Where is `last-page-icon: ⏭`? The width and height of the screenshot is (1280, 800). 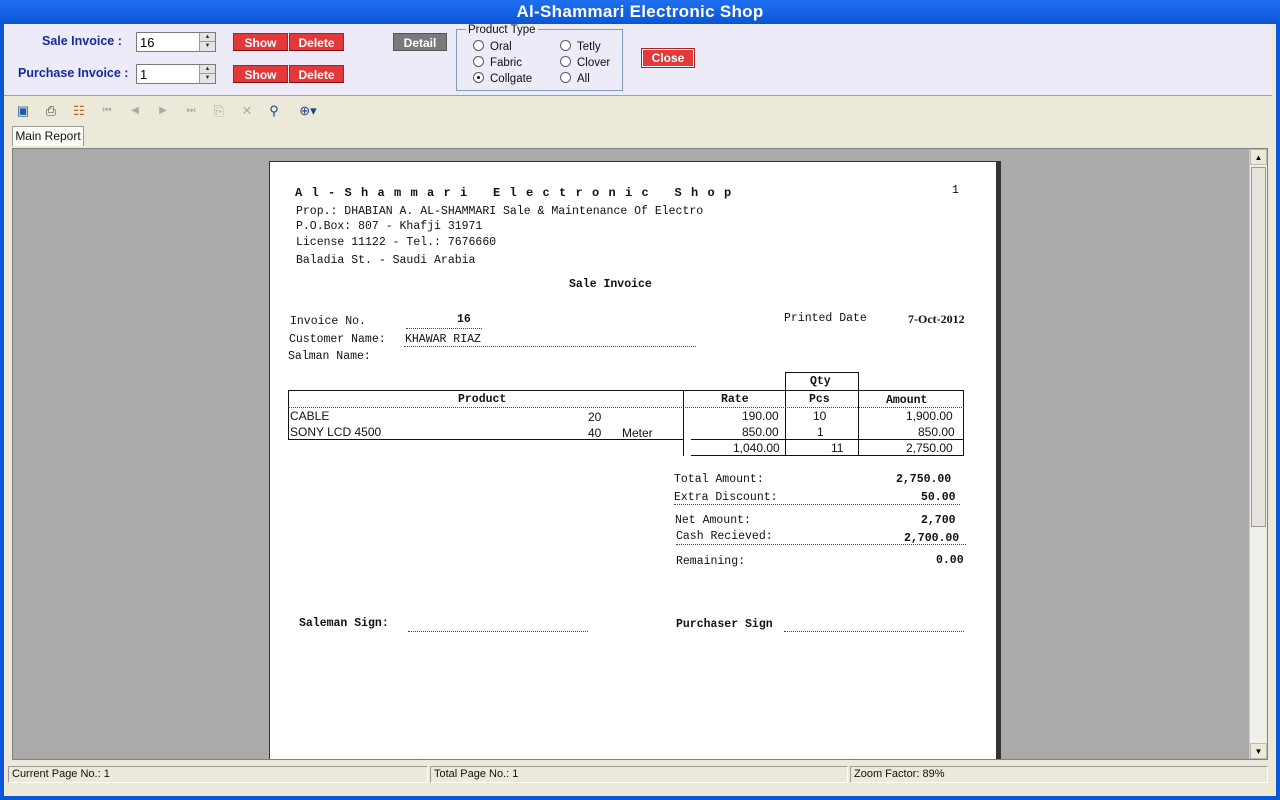 last-page-icon: ⏭ is located at coordinates (191, 111).